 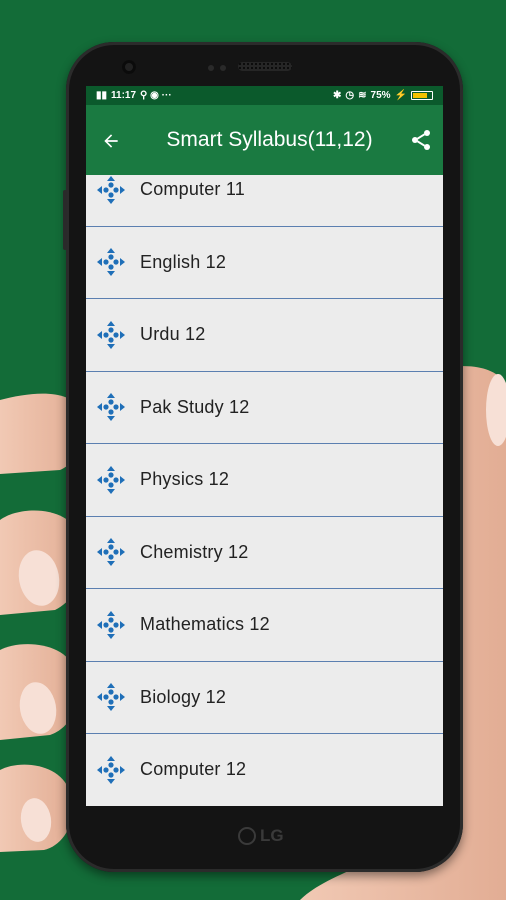 I want to click on phone-side-button, so click(x=65, y=220).